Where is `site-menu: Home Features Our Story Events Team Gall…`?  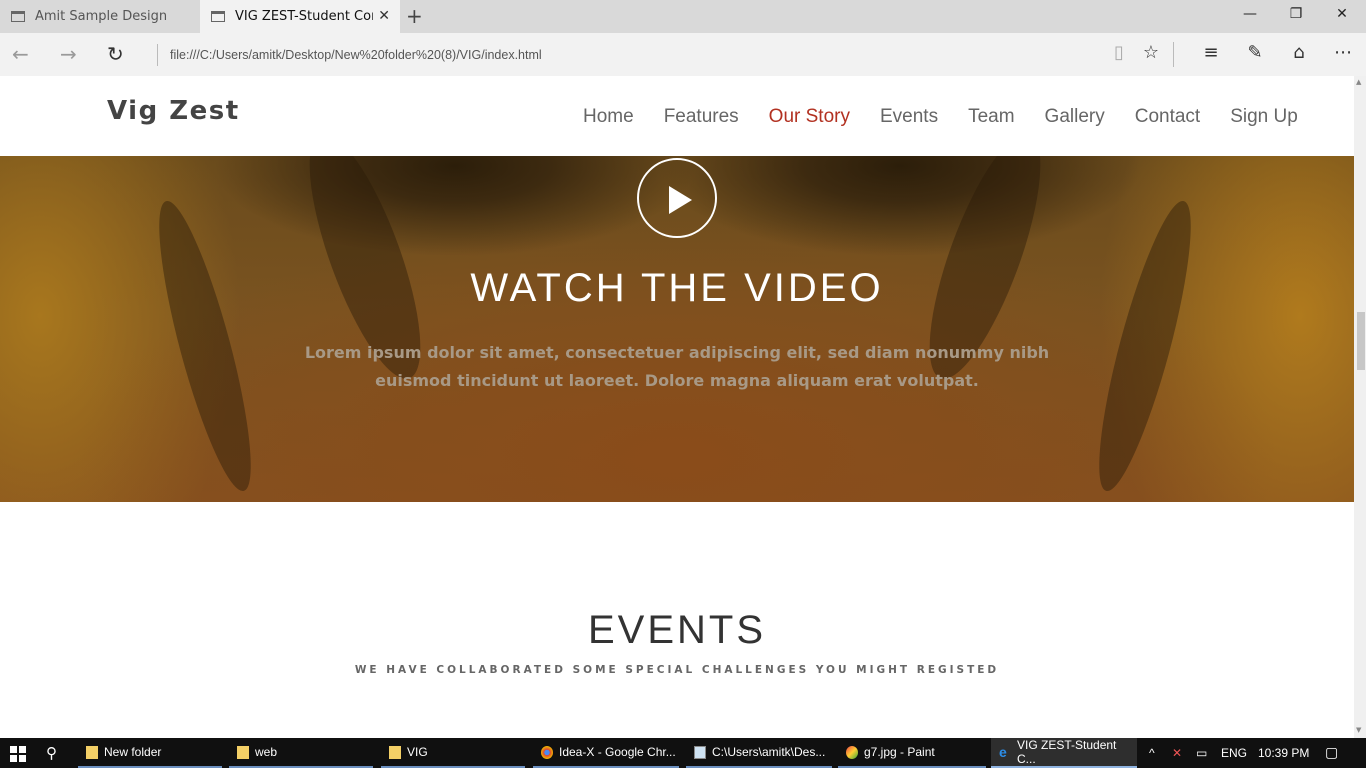 site-menu: Home Features Our Story Events Team Gall… is located at coordinates (955, 117).